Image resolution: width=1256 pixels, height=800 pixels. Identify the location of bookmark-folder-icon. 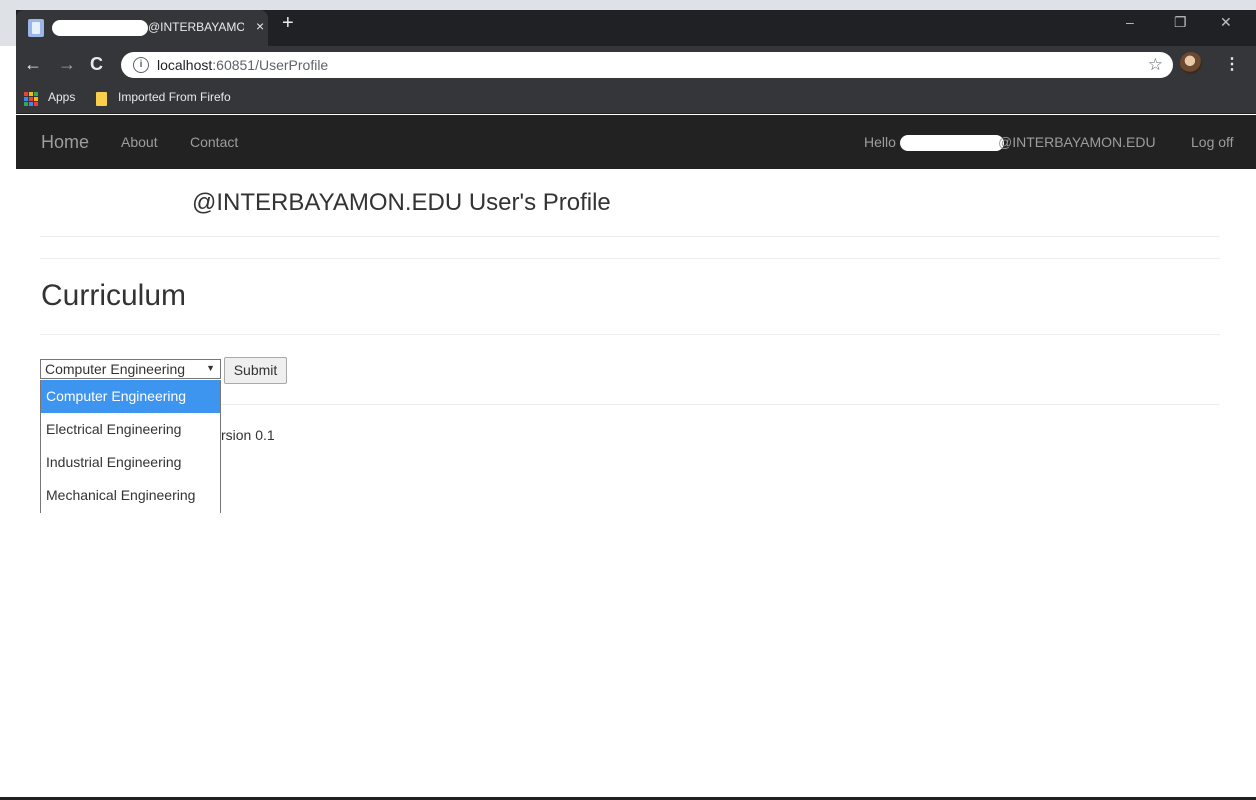
(101, 99).